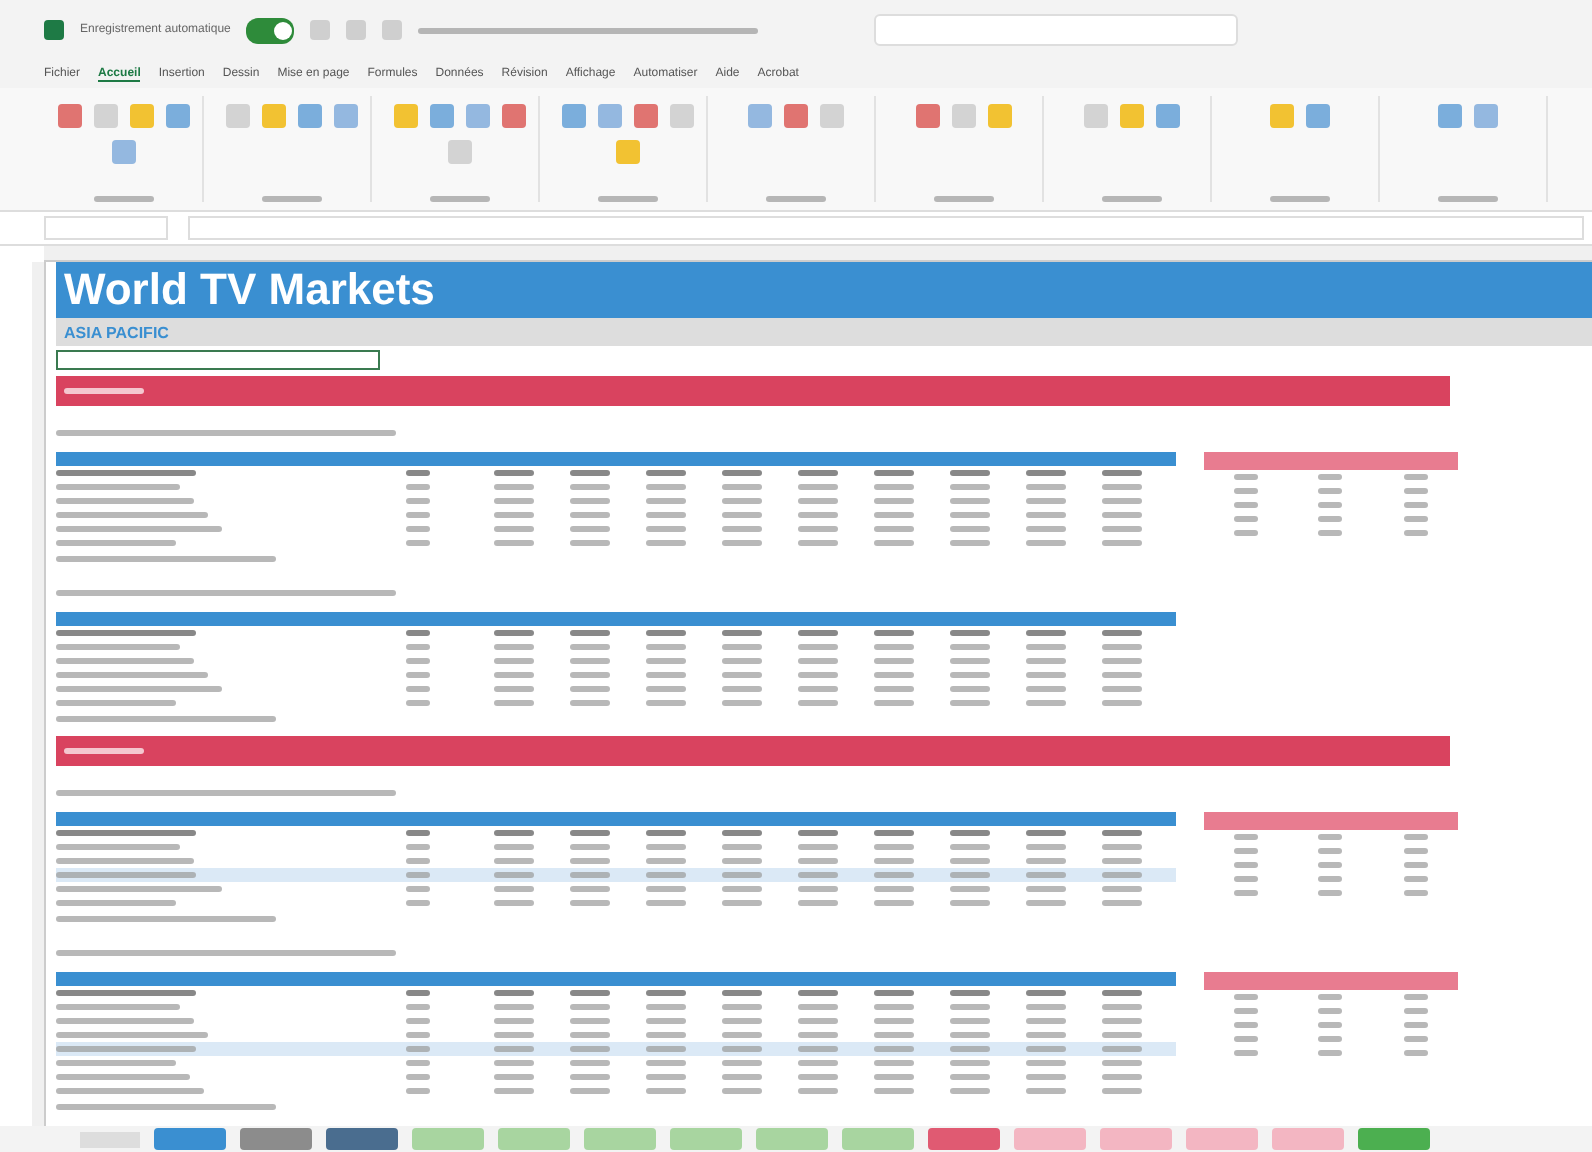 The height and width of the screenshot is (1152, 1592). Describe the element at coordinates (218, 360) in the screenshot. I see `selected-cell` at that location.